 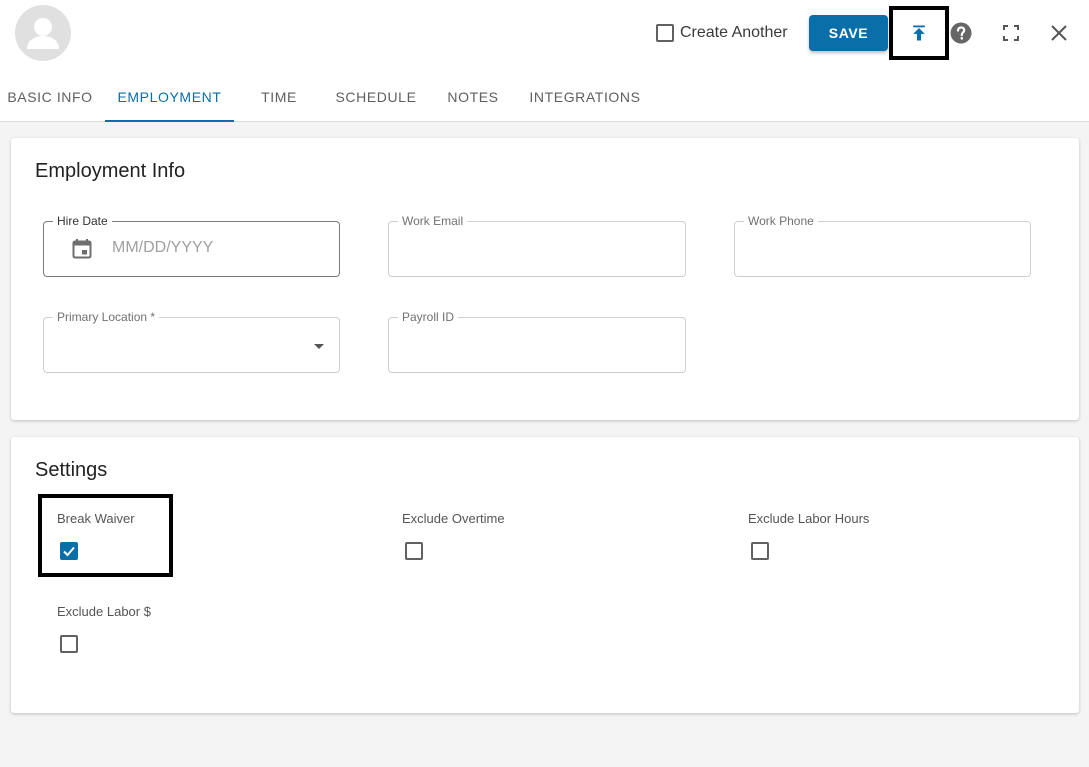 What do you see at coordinates (110, 171) in the screenshot?
I see `employment-info-title: Employment Info` at bounding box center [110, 171].